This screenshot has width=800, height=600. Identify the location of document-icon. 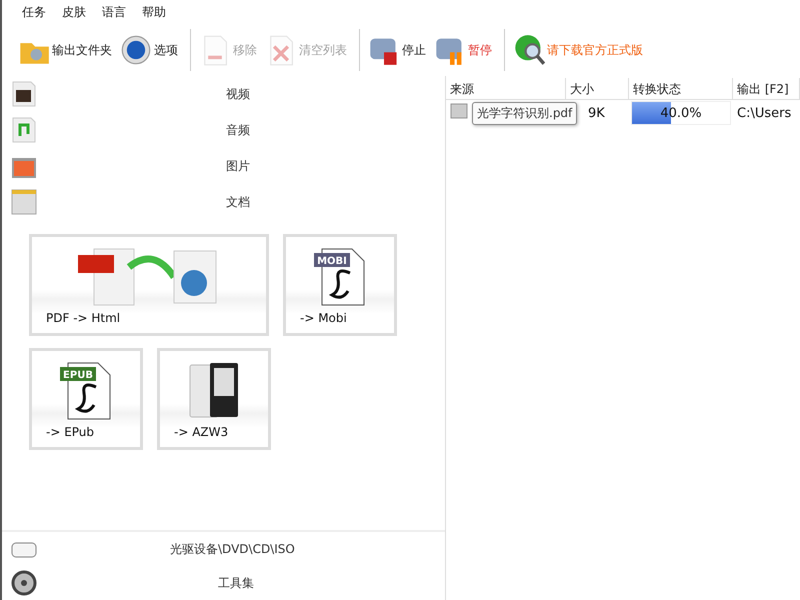
(24, 202).